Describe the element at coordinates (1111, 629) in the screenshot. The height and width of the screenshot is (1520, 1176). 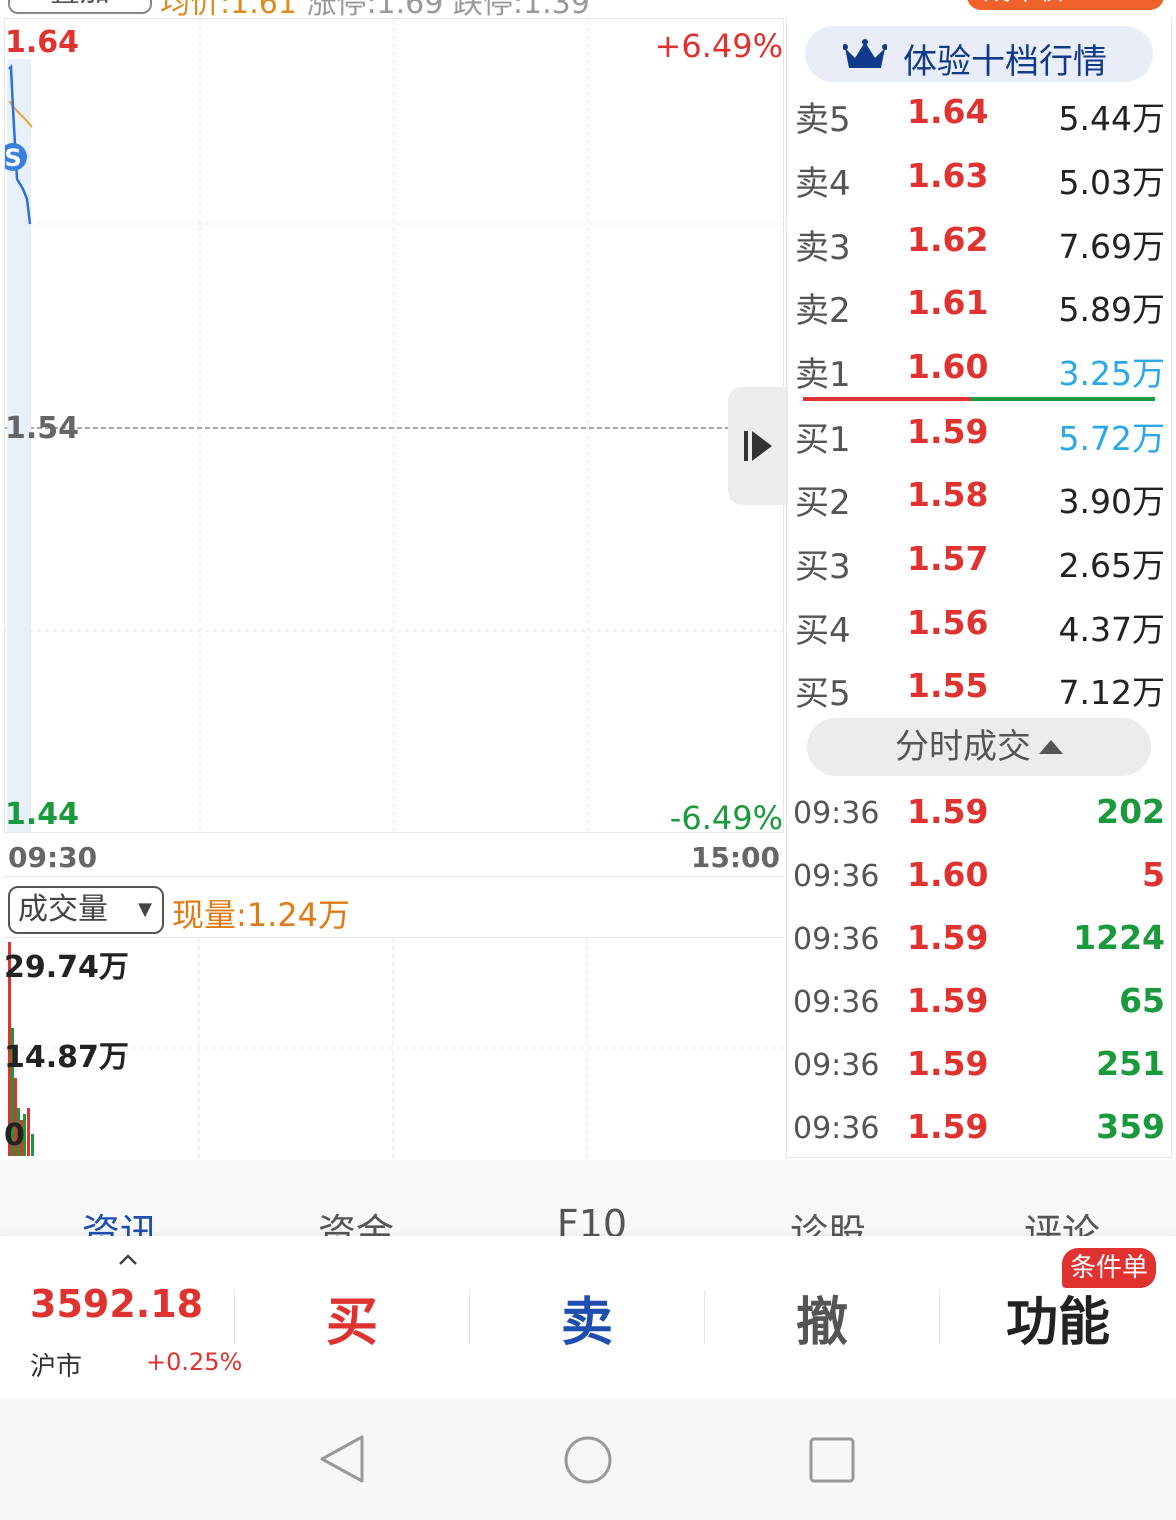
I see `bid-volume: 4.37万` at that location.